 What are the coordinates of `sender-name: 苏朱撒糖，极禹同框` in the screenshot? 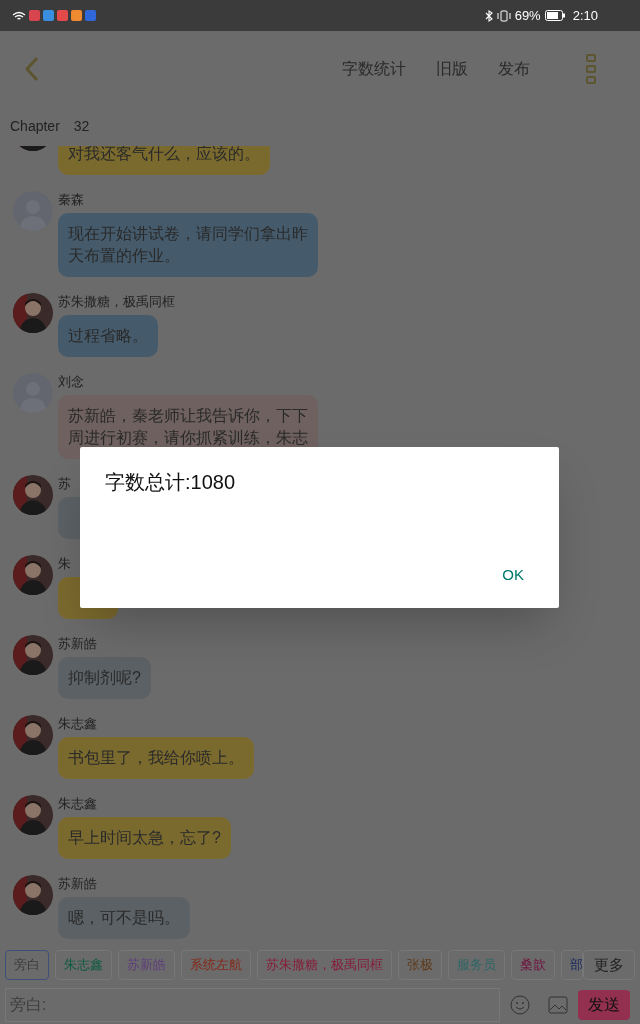 It's located at (116, 302).